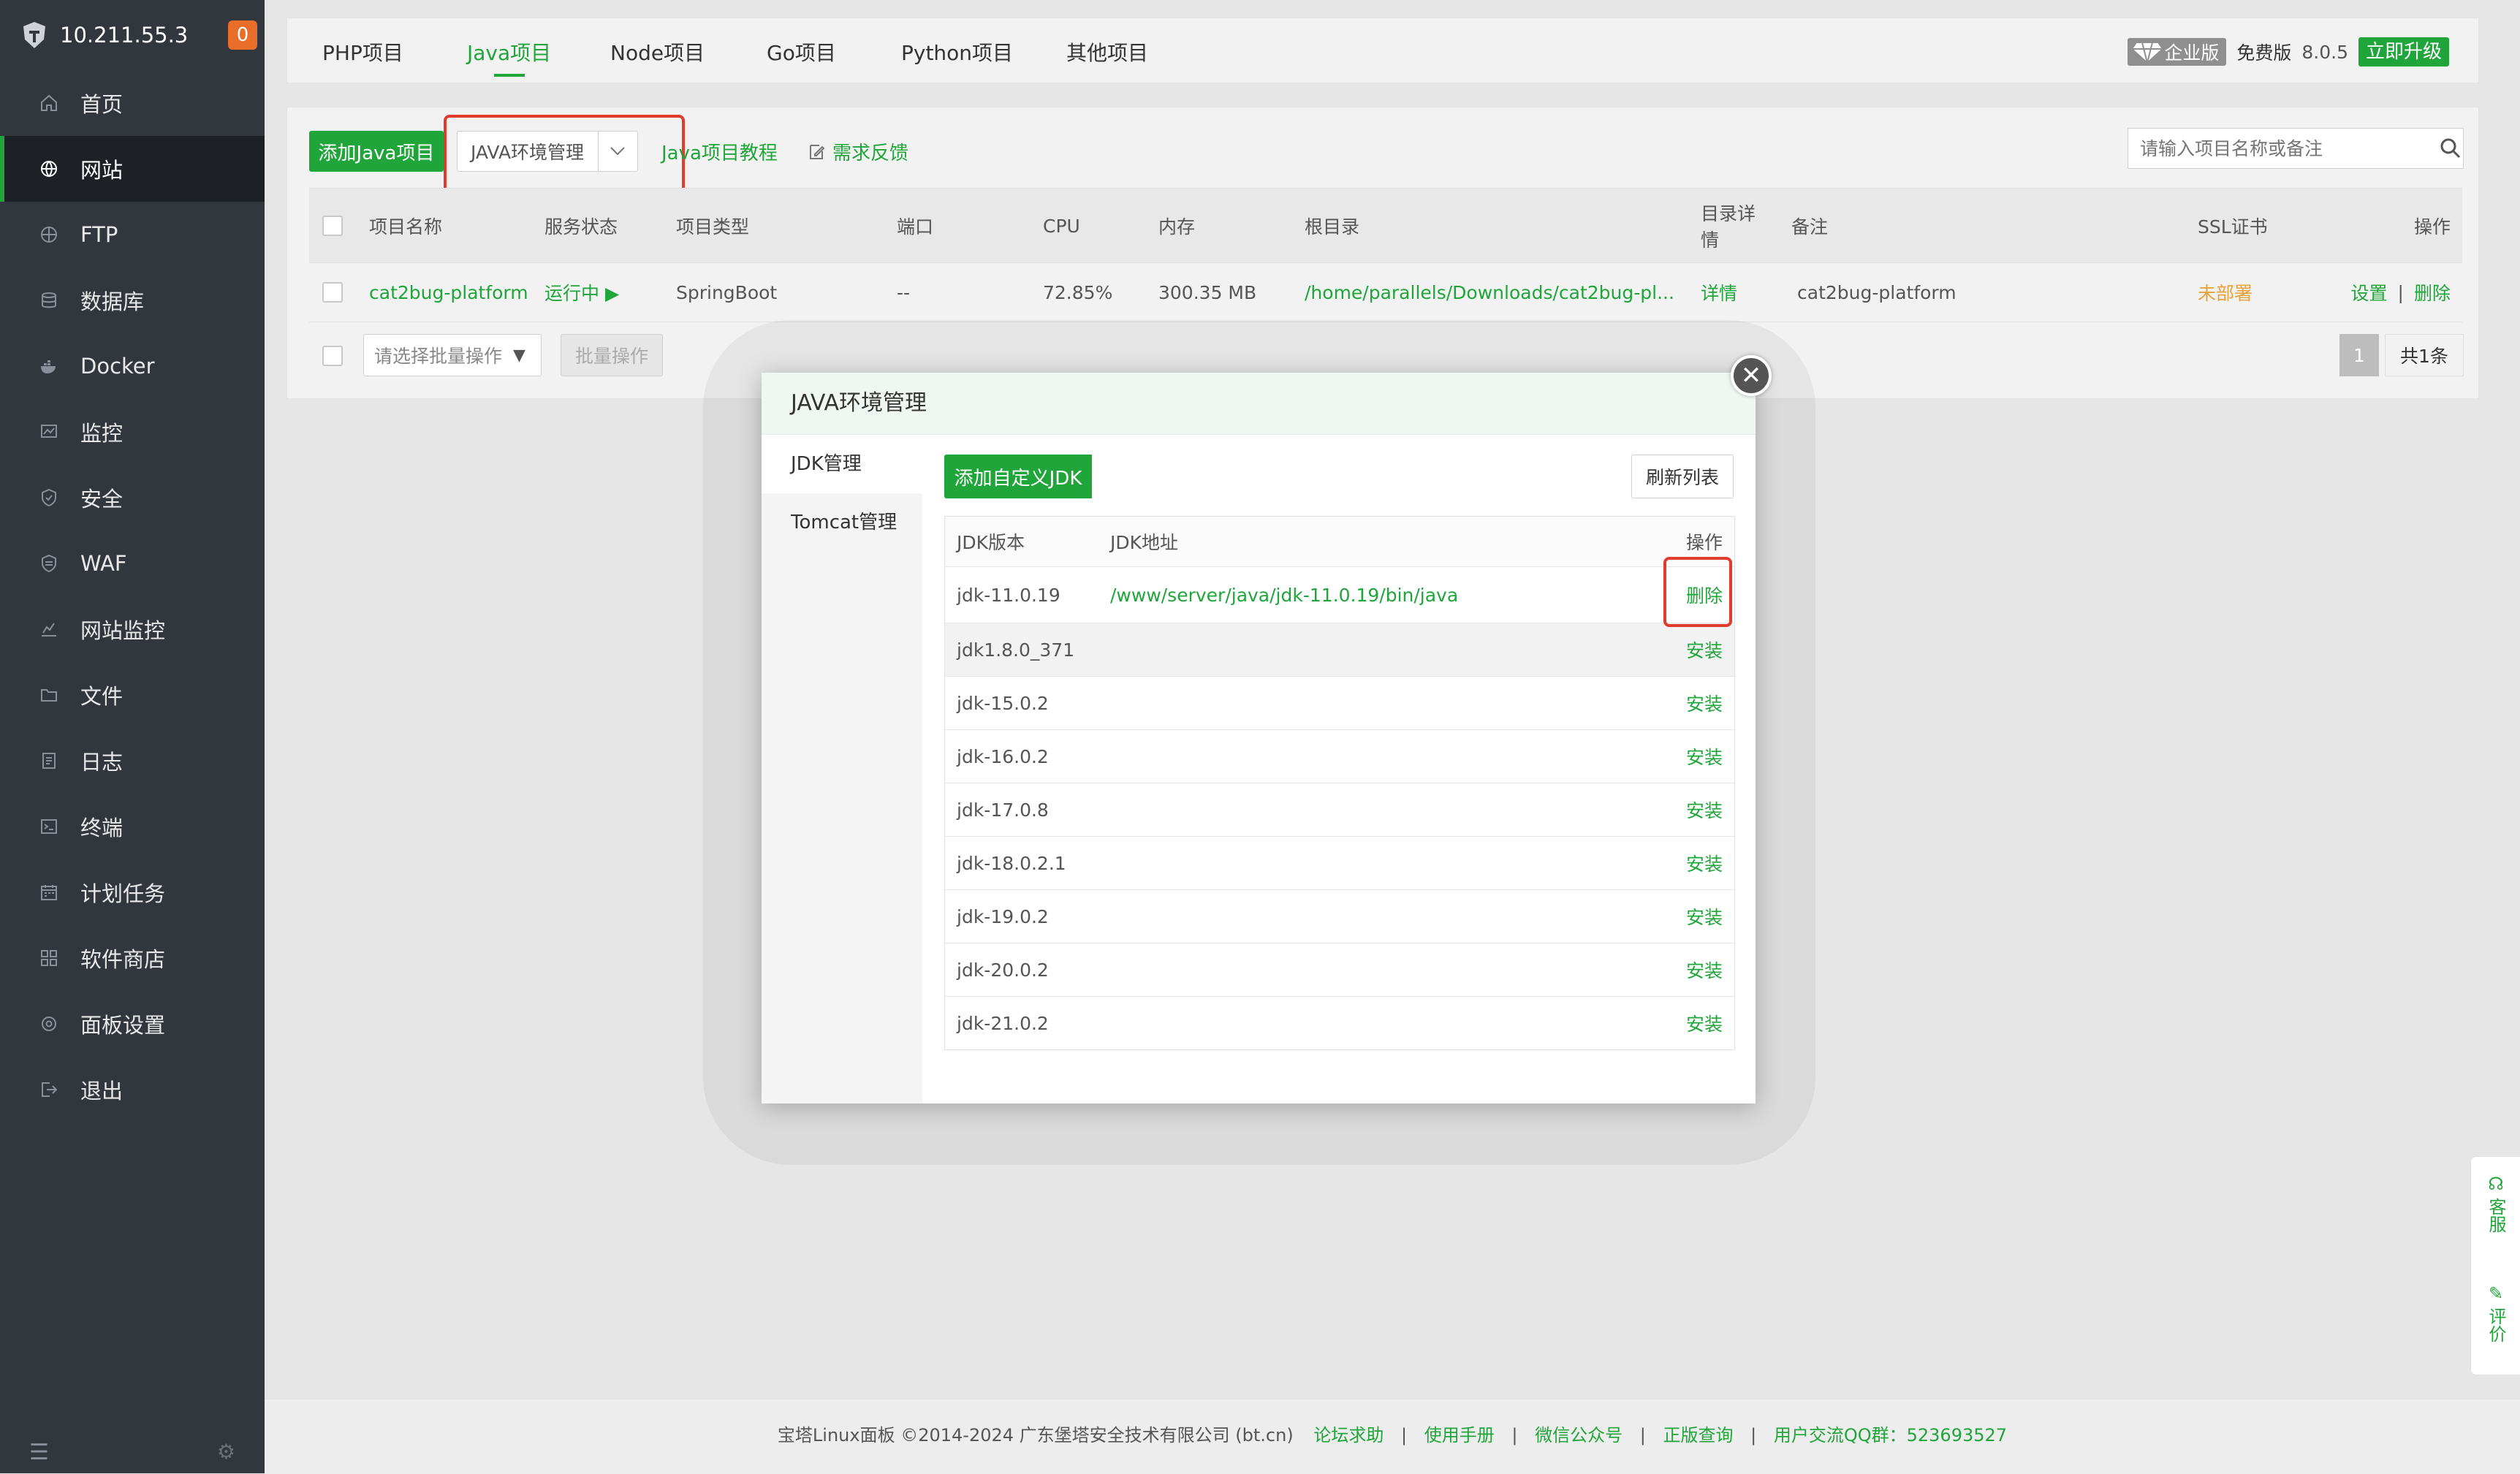 This screenshot has height=1474, width=2520. What do you see at coordinates (1003, 810) in the screenshot?
I see `jdk-version: jdk-17.0.8` at bounding box center [1003, 810].